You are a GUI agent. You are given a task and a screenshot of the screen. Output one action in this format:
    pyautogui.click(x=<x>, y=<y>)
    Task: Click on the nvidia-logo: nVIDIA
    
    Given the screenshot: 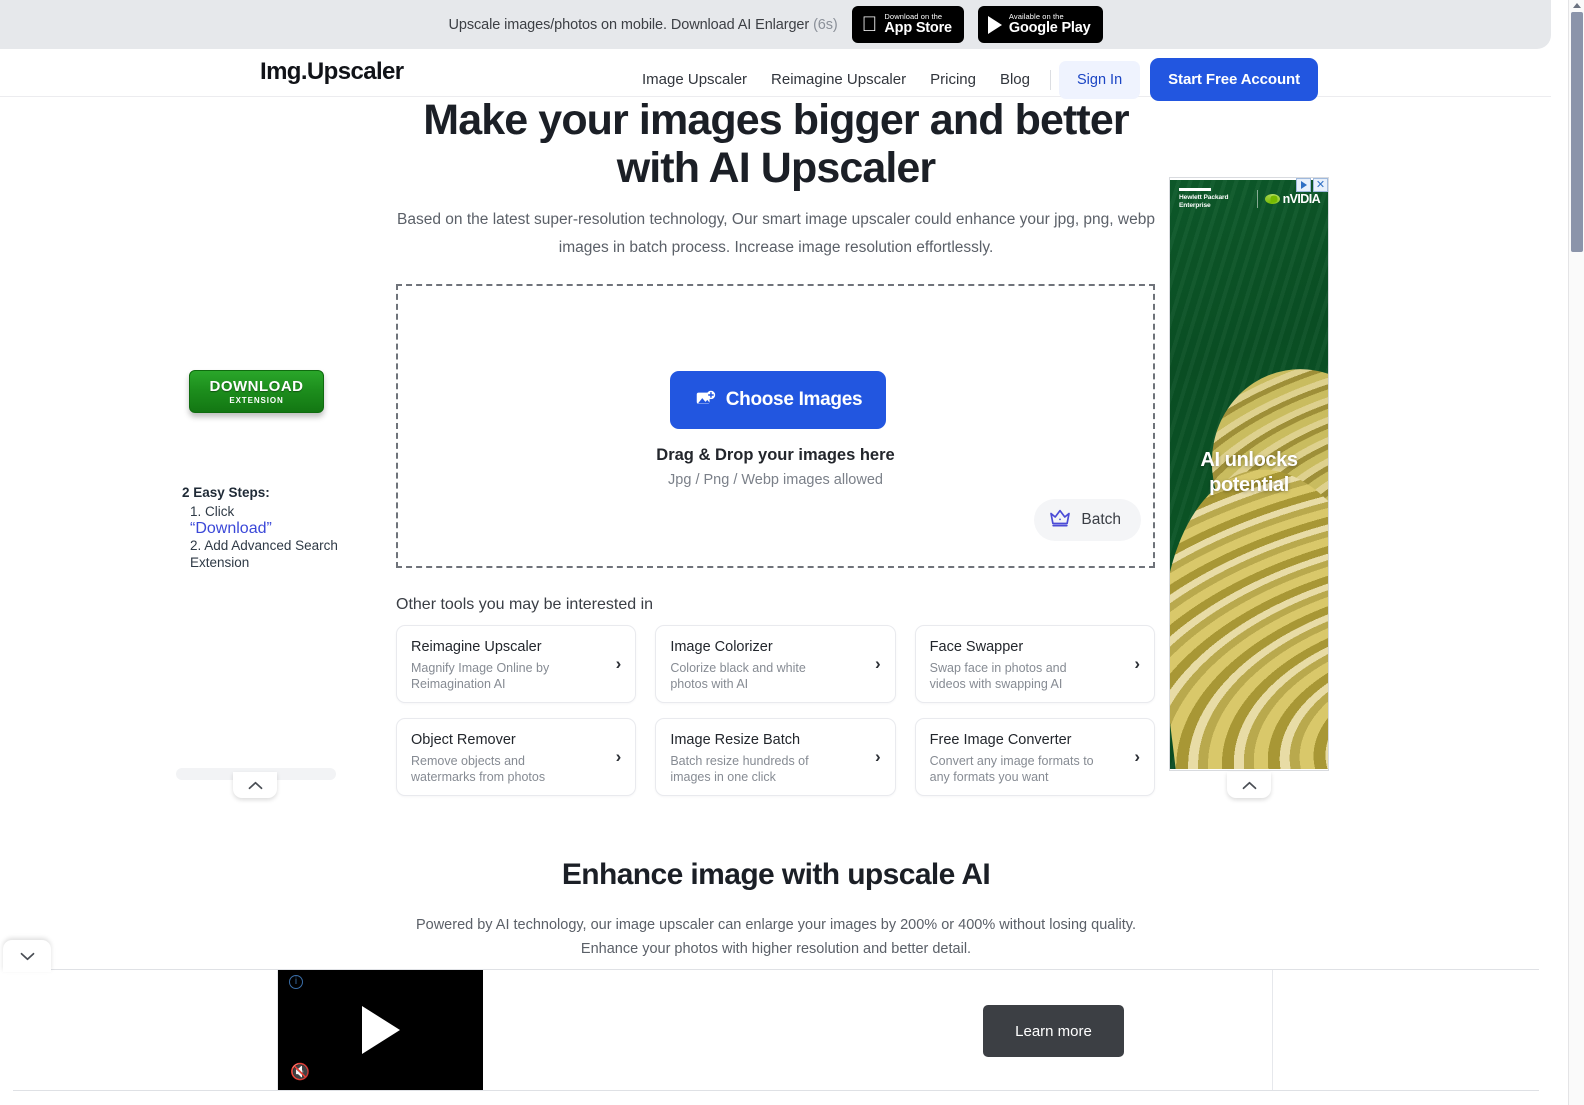 What is the action you would take?
    pyautogui.click(x=1292, y=199)
    